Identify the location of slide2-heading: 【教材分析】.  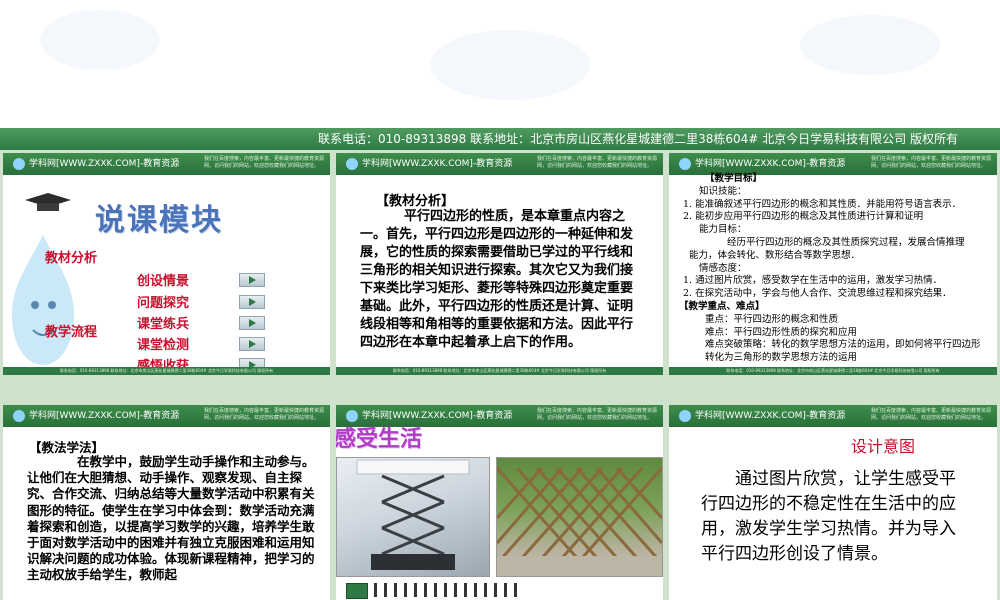
(415, 201).